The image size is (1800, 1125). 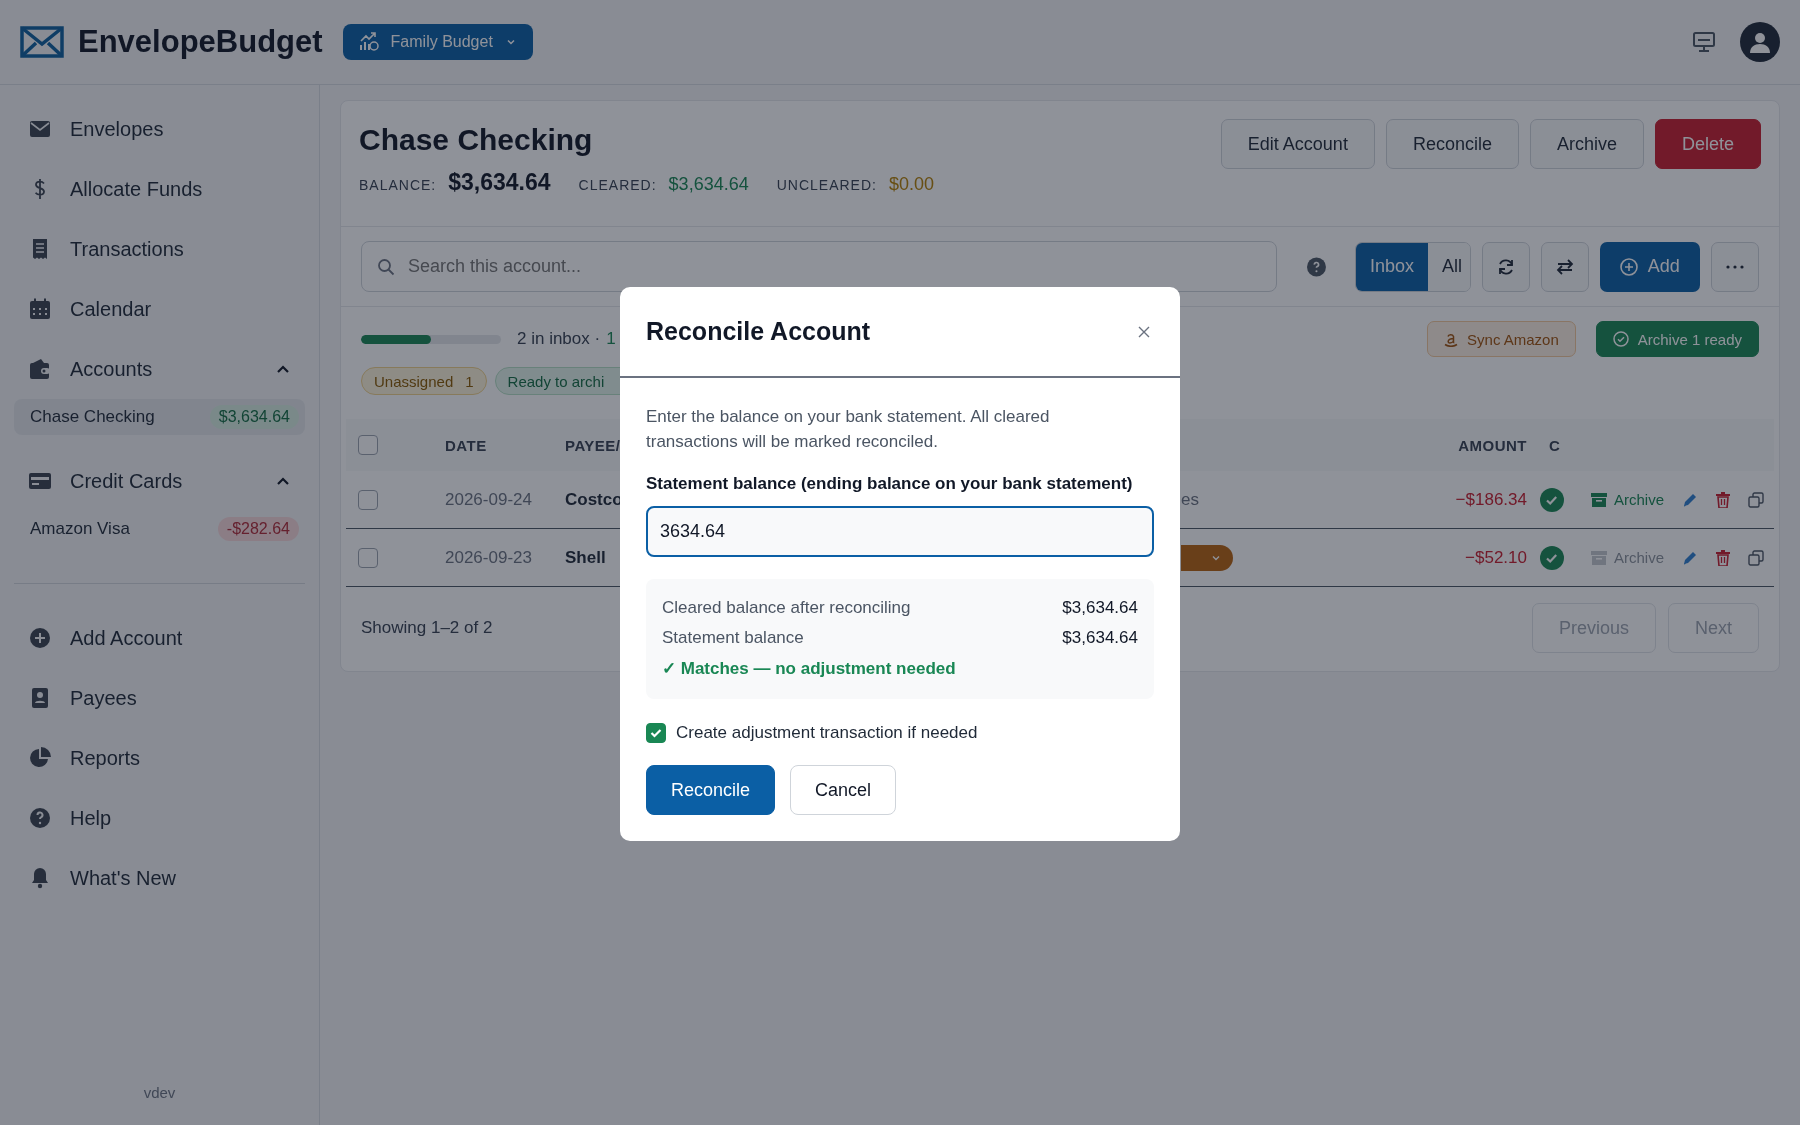 I want to click on match-message: ✓ Matches — no adjustment needed, so click(x=809, y=668).